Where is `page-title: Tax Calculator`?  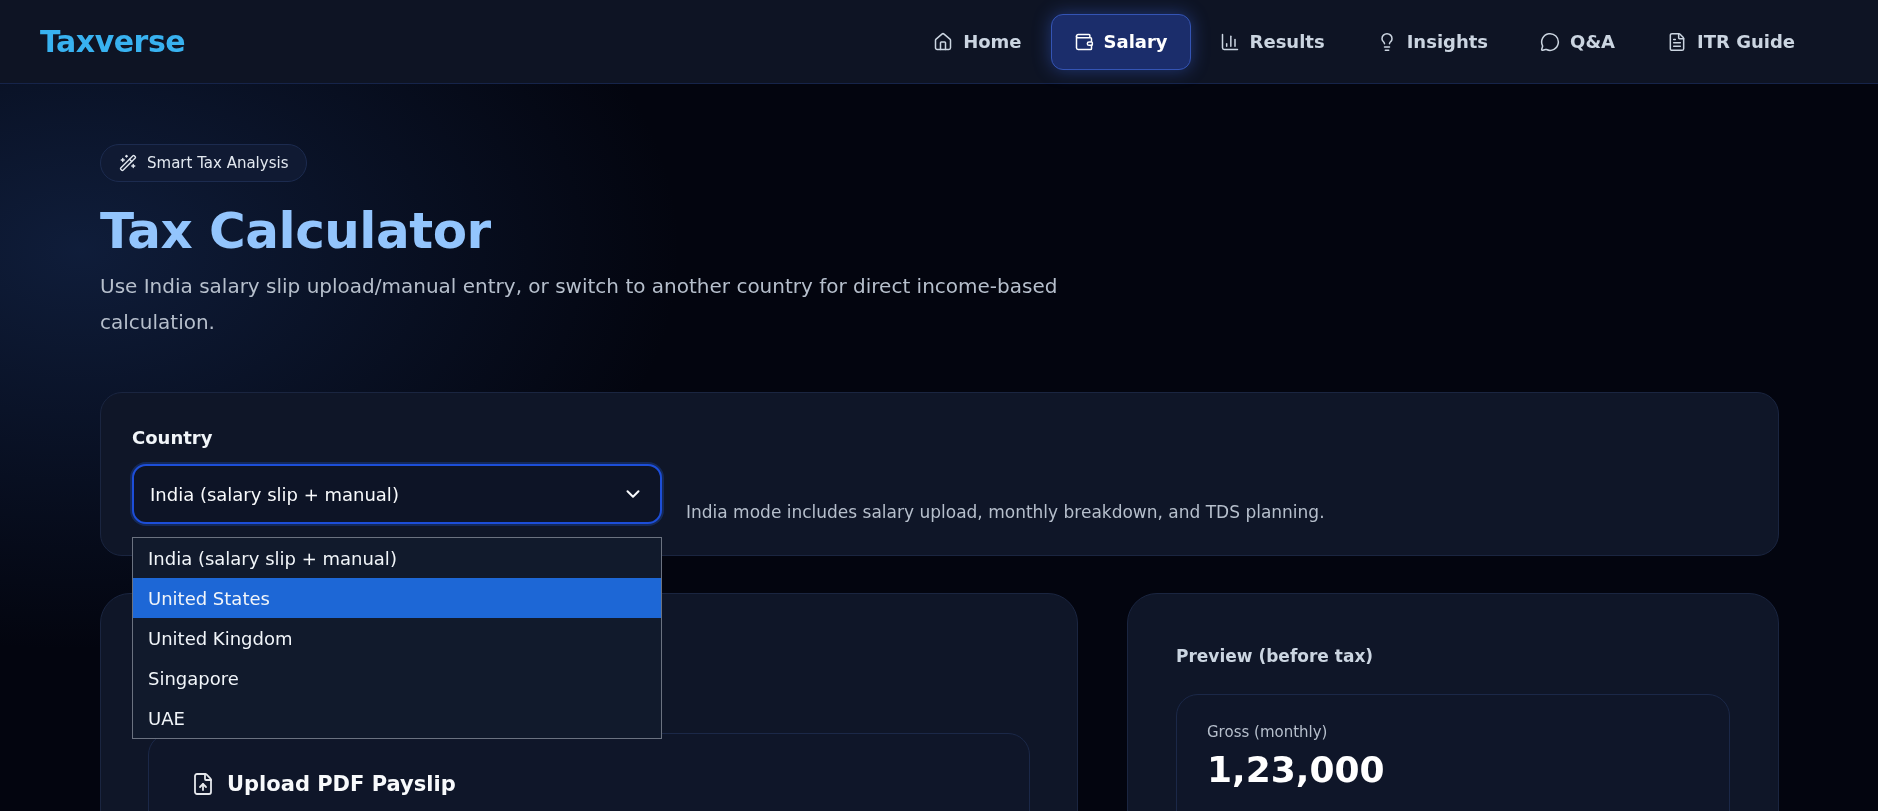
page-title: Tax Calculator is located at coordinates (296, 231).